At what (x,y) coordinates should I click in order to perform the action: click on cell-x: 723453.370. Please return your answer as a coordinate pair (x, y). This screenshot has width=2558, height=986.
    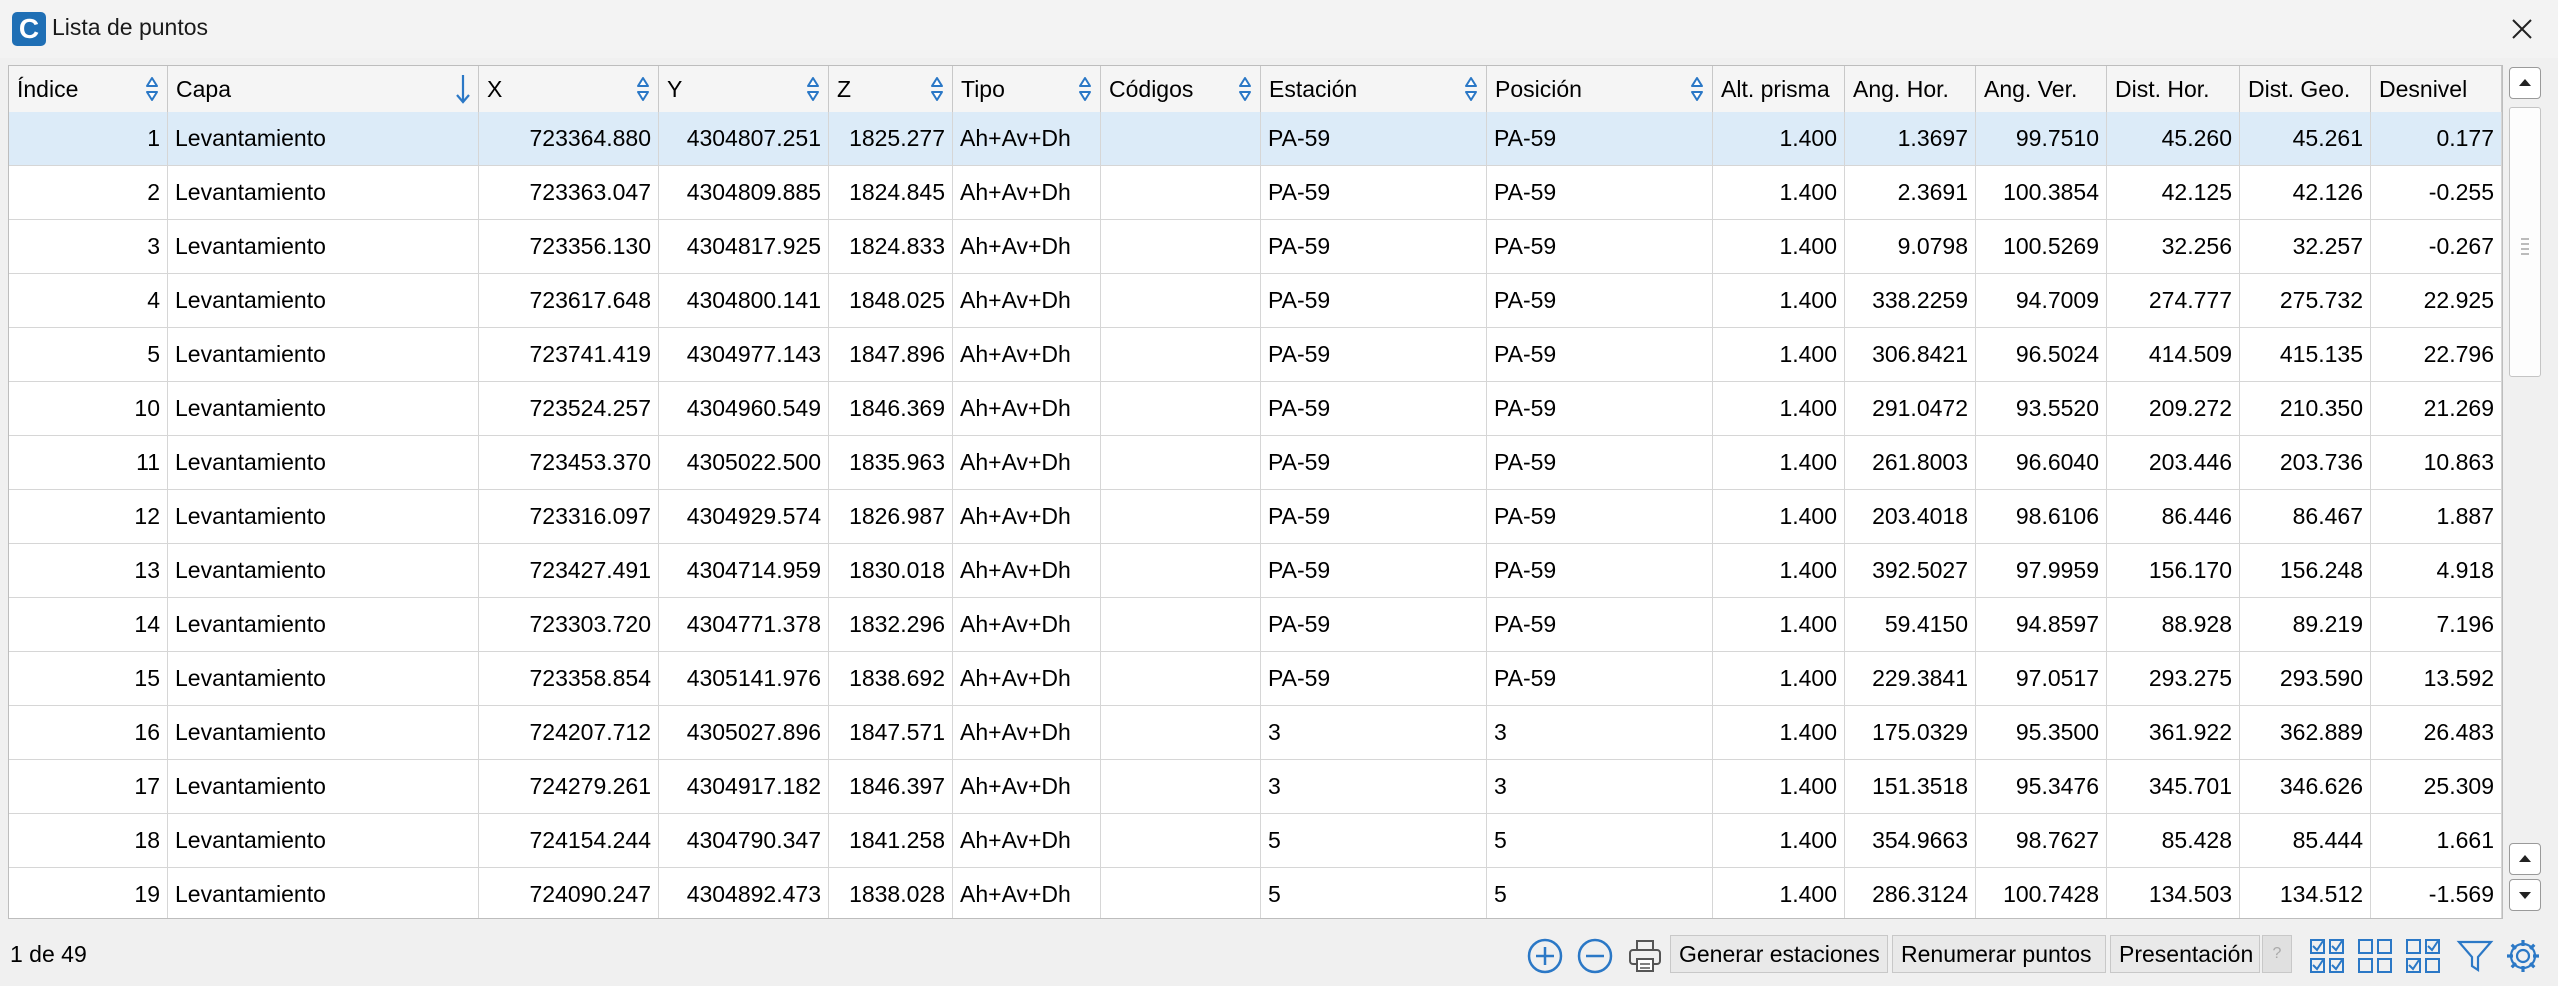
    Looking at the image, I should click on (569, 462).